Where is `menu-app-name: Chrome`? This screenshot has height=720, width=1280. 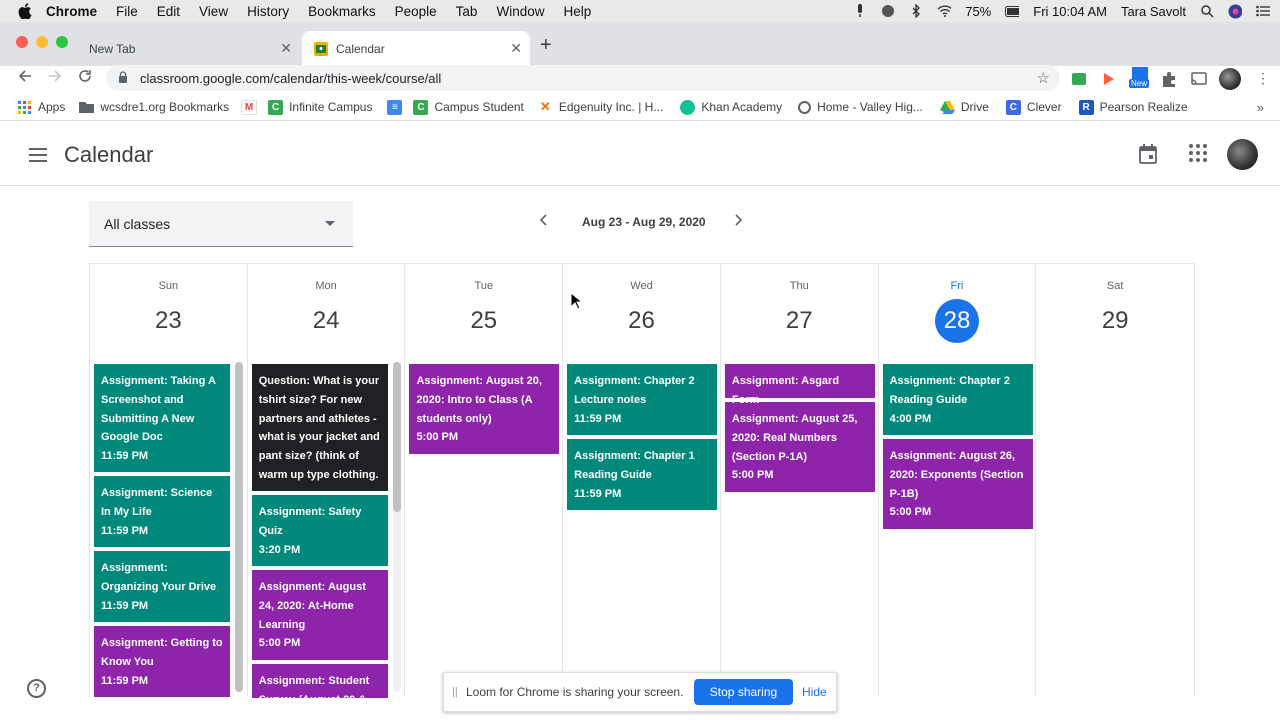 menu-app-name: Chrome is located at coordinates (71, 11).